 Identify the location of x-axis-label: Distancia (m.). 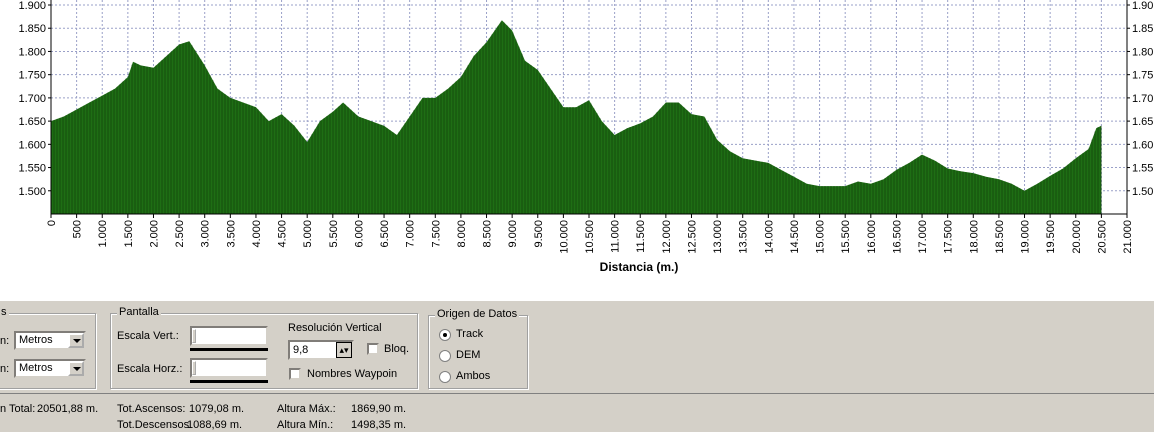
(639, 267).